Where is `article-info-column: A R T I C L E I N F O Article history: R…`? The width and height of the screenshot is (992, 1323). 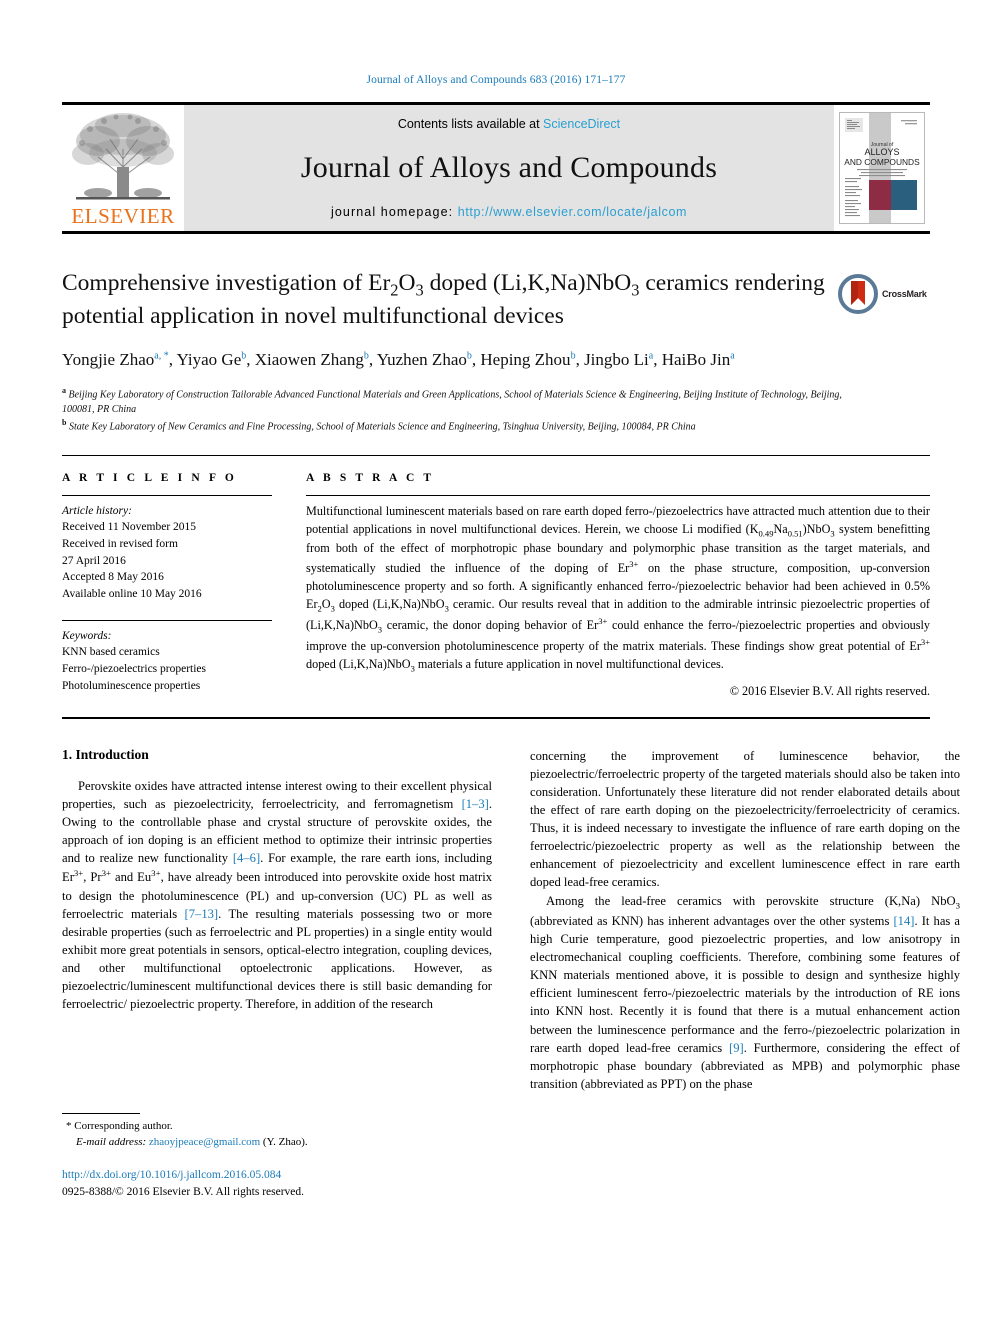 article-info-column: A R T I C L E I N F O Article history: R… is located at coordinates (167, 585).